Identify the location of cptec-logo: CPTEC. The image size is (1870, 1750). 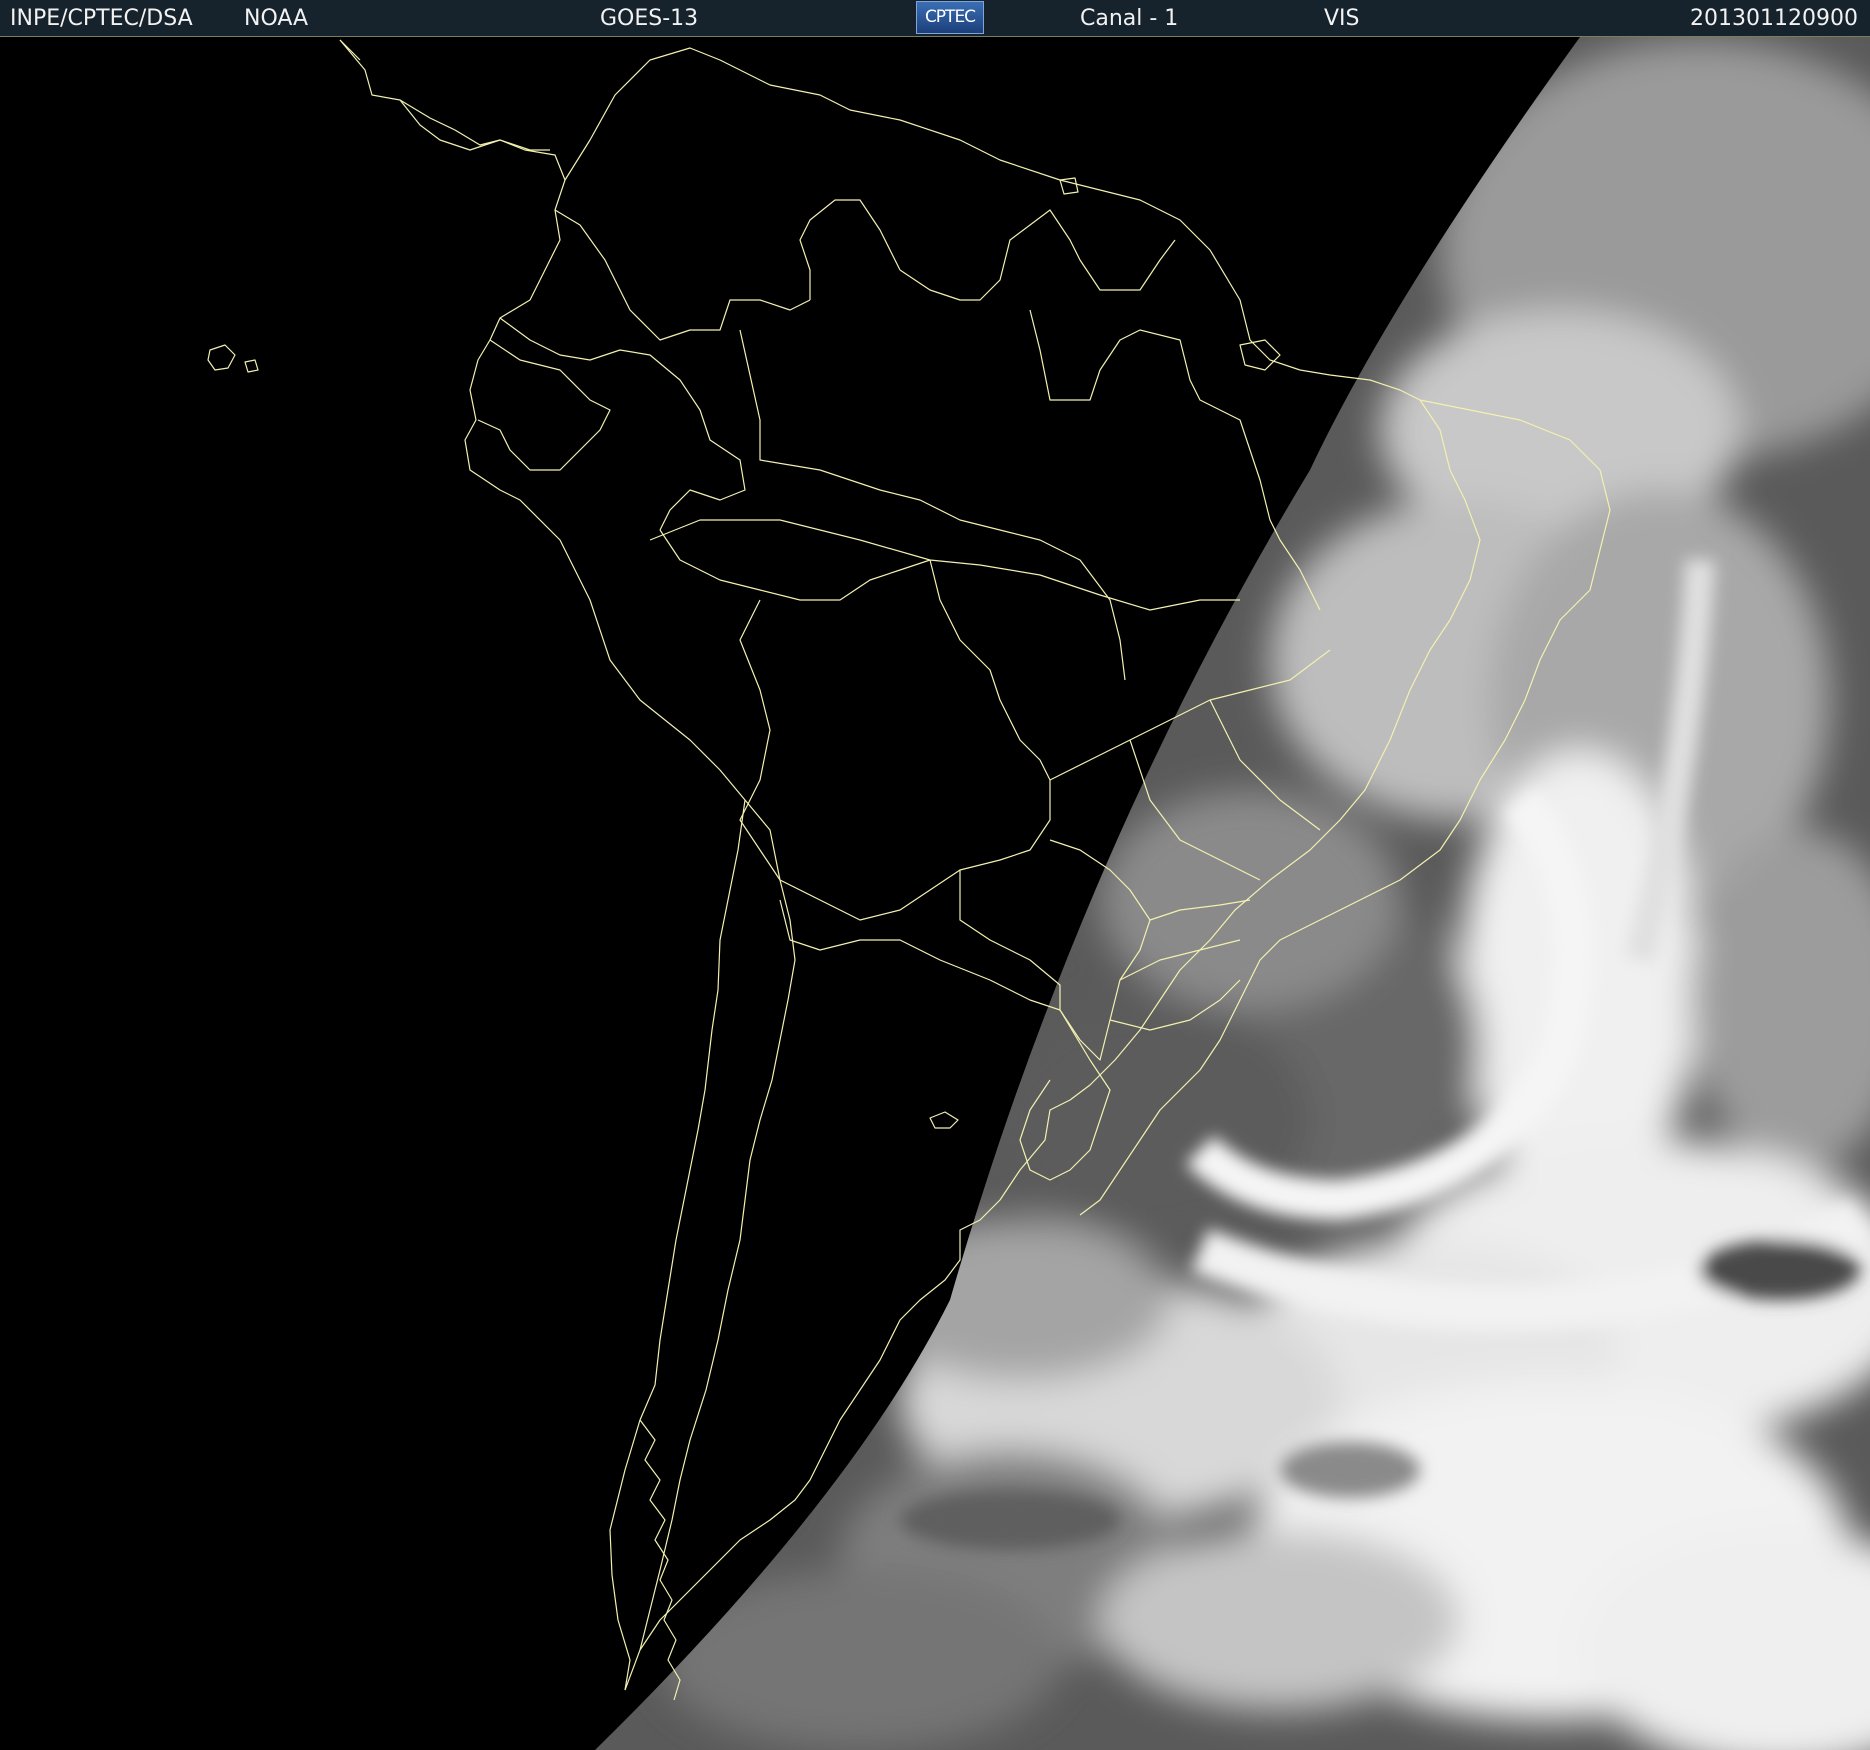
(950, 17).